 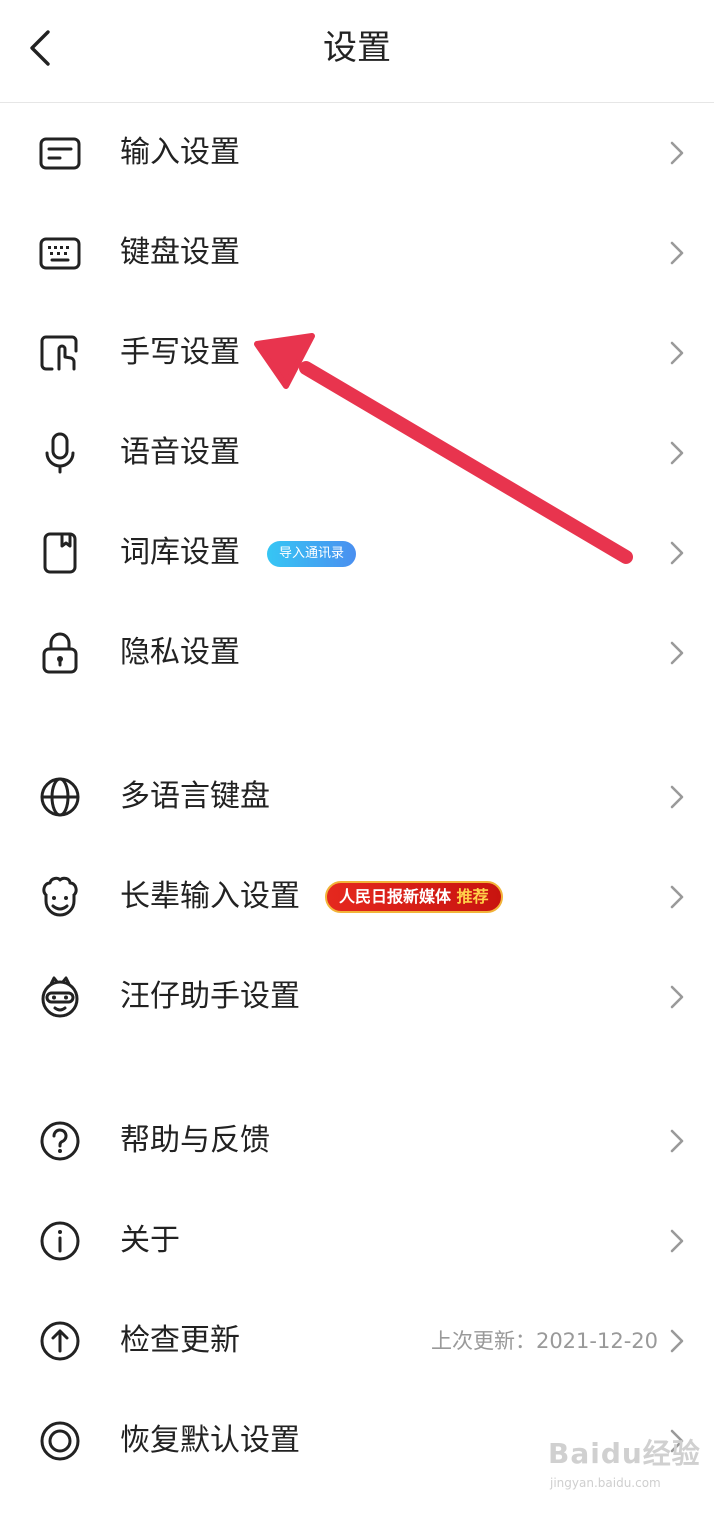 I want to click on settings-item-handwriting: 手写设置, so click(x=357, y=353).